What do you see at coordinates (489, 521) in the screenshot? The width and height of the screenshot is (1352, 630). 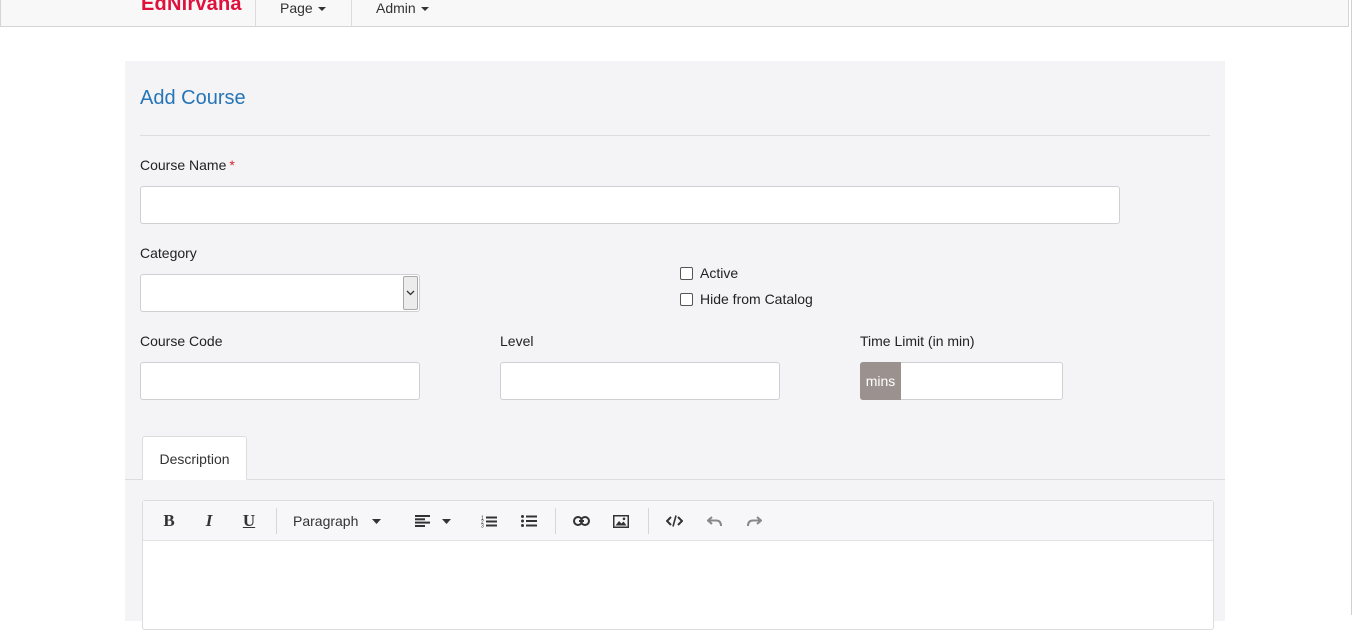 I see `ordered-list-icon: 1 2 3` at bounding box center [489, 521].